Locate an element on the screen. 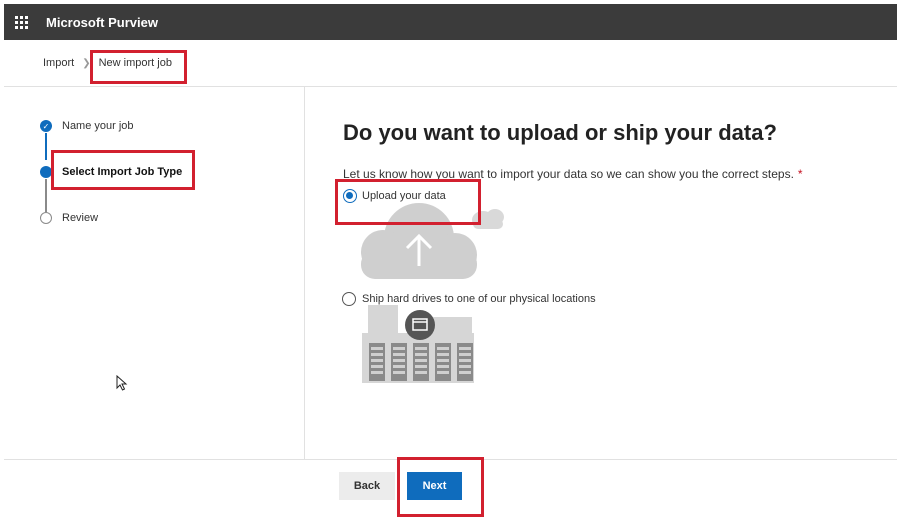 The image size is (898, 519). highlight-box-breadcrumb is located at coordinates (138, 67).